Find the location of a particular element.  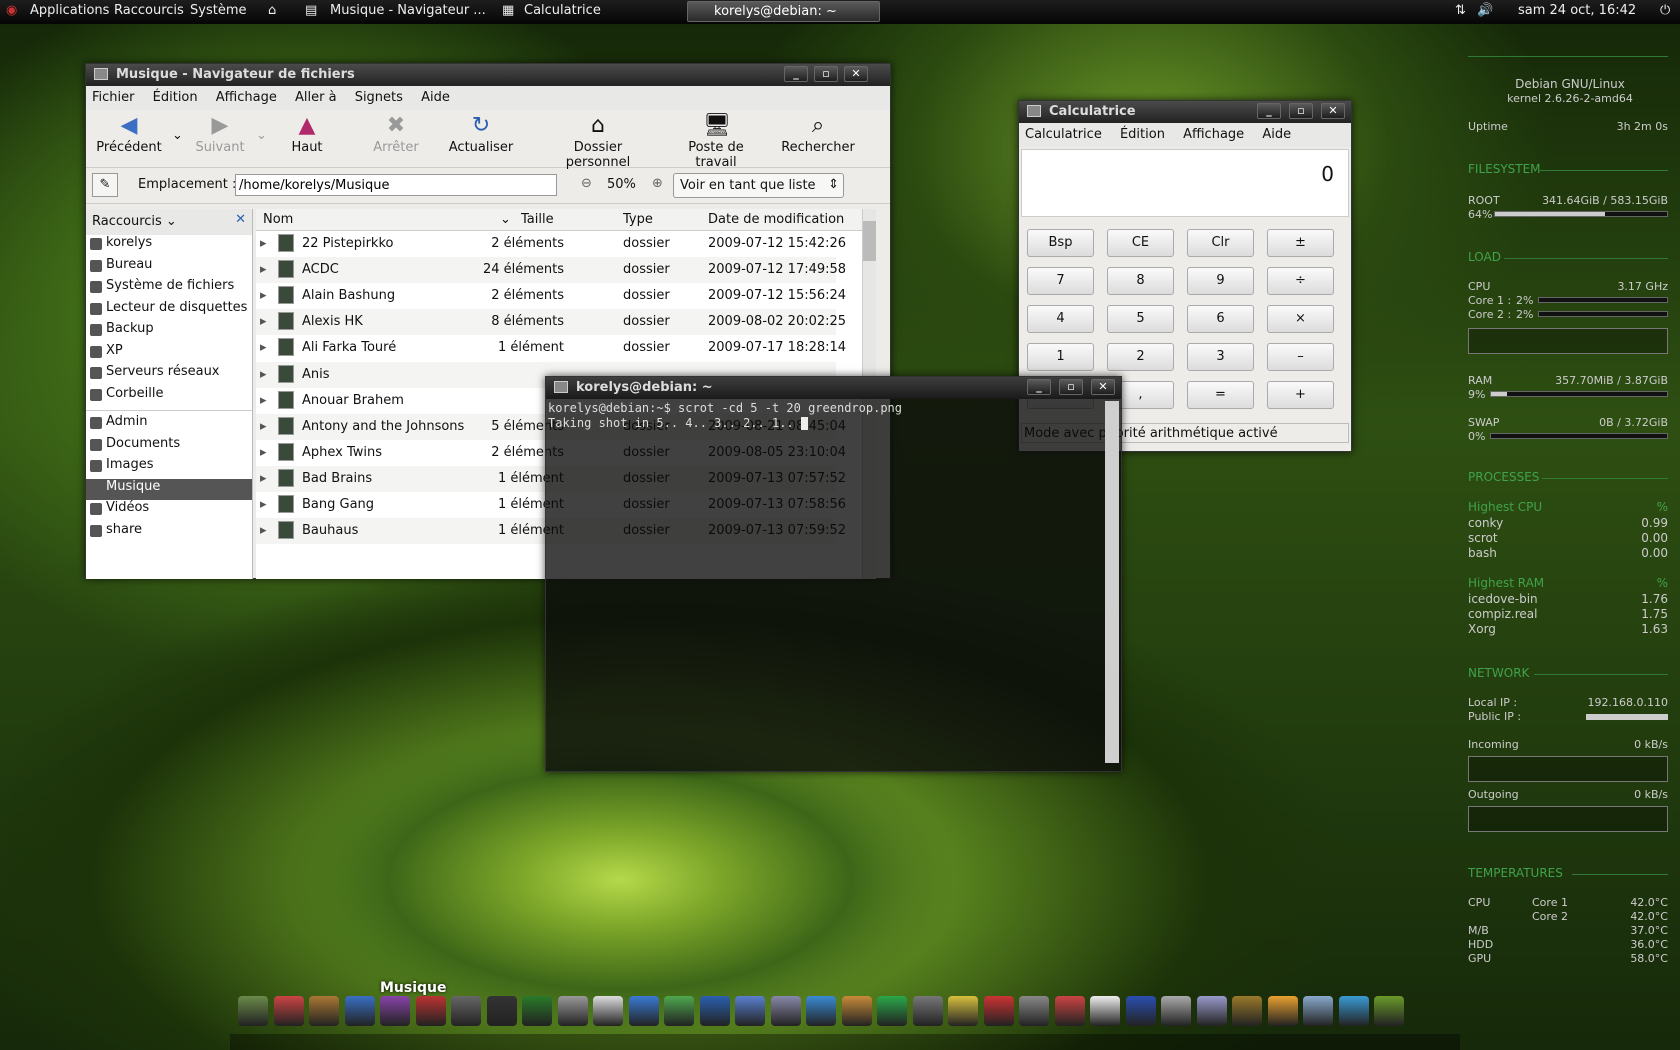

calc-key: ÷ is located at coordinates (1300, 281).